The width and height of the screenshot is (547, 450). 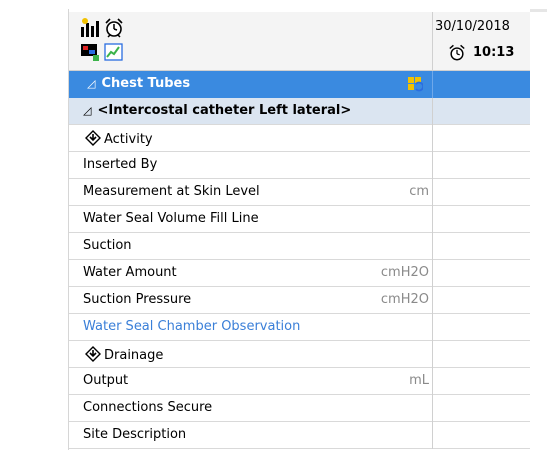 I want to click on row-label: Measurement at Skin Level, so click(x=171, y=191).